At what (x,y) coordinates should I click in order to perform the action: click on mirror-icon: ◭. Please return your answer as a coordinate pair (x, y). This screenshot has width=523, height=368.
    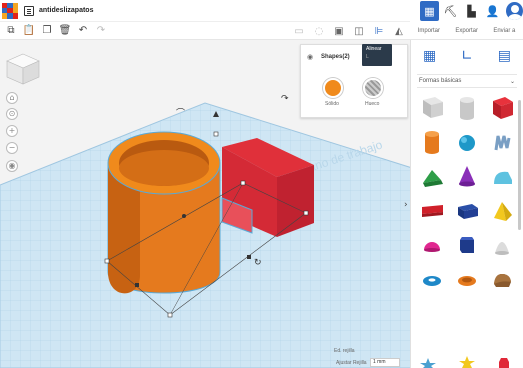
    Looking at the image, I should click on (399, 31).